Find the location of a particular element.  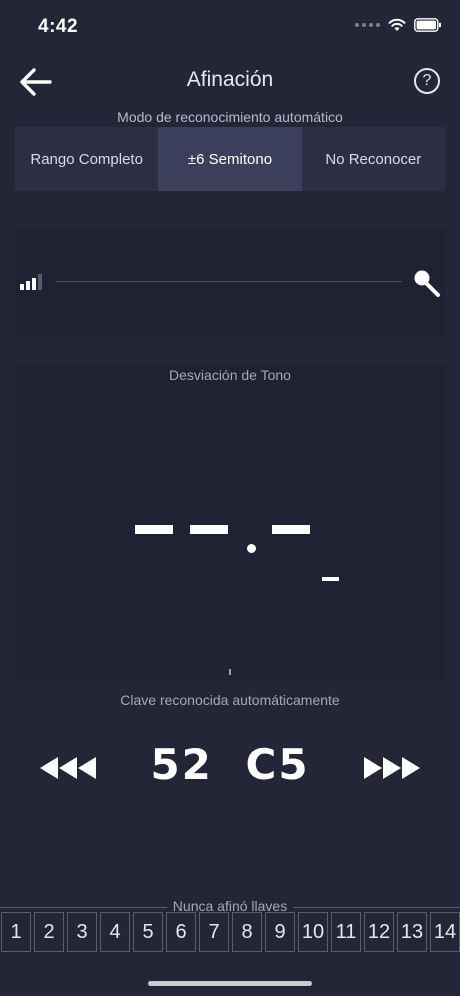

level-meter-line is located at coordinates (229, 281).